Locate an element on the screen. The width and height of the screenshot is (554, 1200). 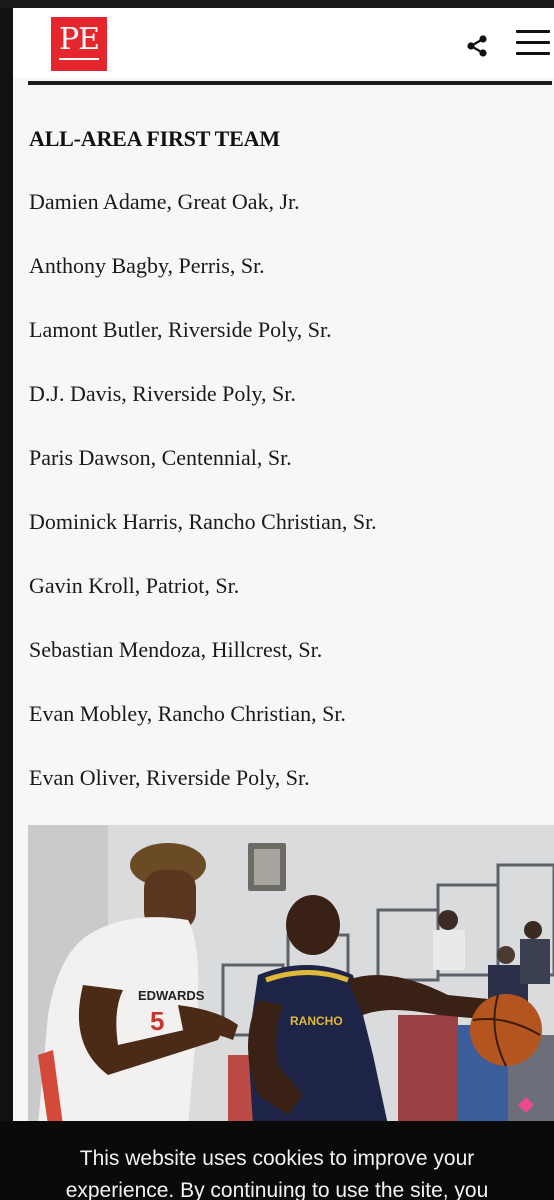
share-button is located at coordinates (477, 46).